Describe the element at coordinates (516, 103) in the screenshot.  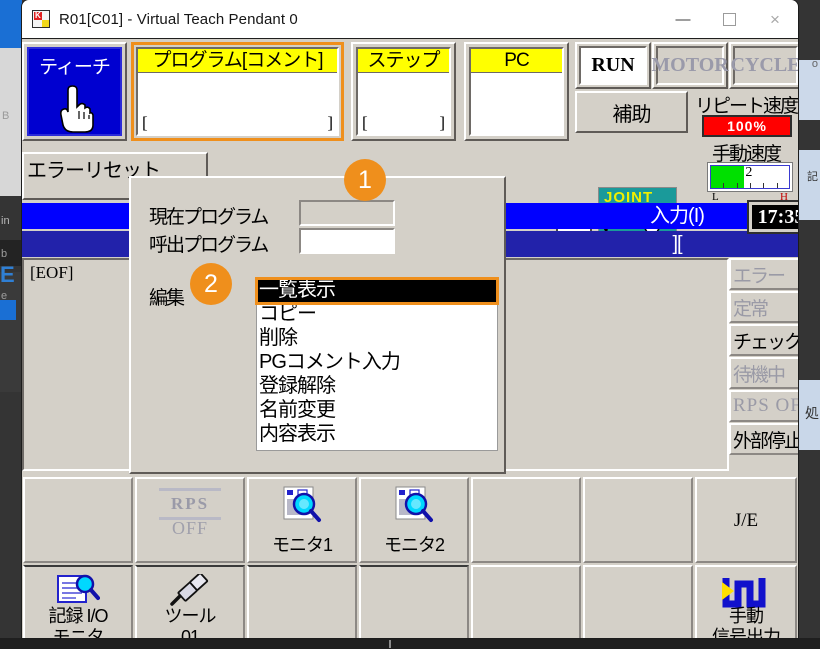
I see `pc-value-area` at that location.